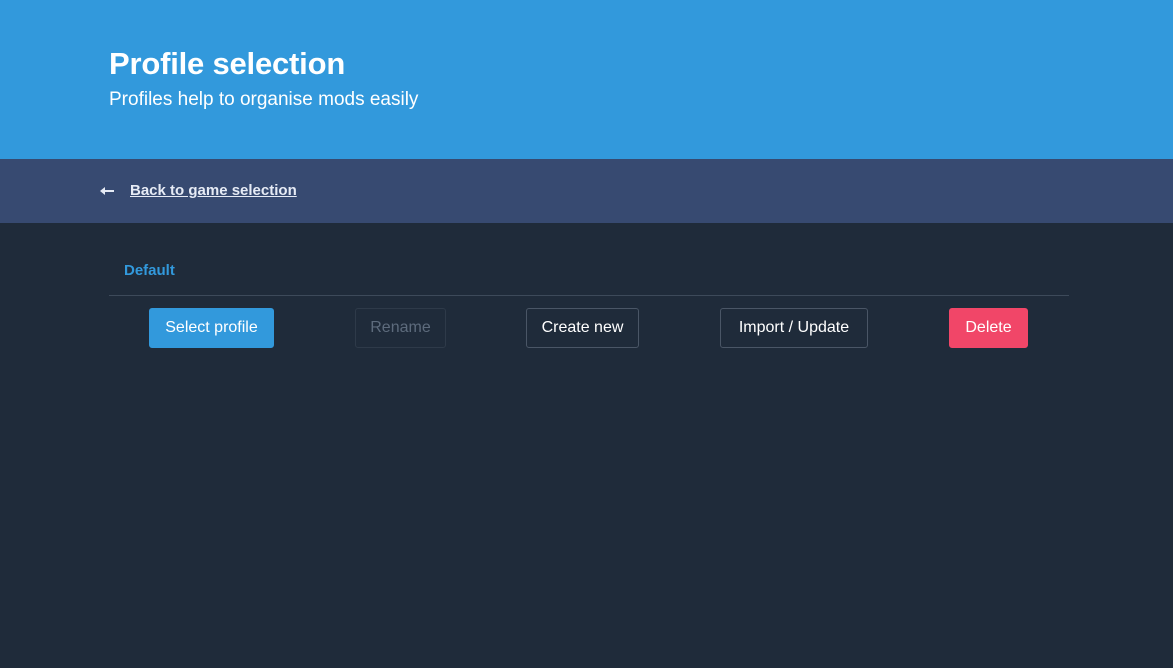 The width and height of the screenshot is (1173, 668). Describe the element at coordinates (400, 328) in the screenshot. I see `rename-button: Rename` at that location.